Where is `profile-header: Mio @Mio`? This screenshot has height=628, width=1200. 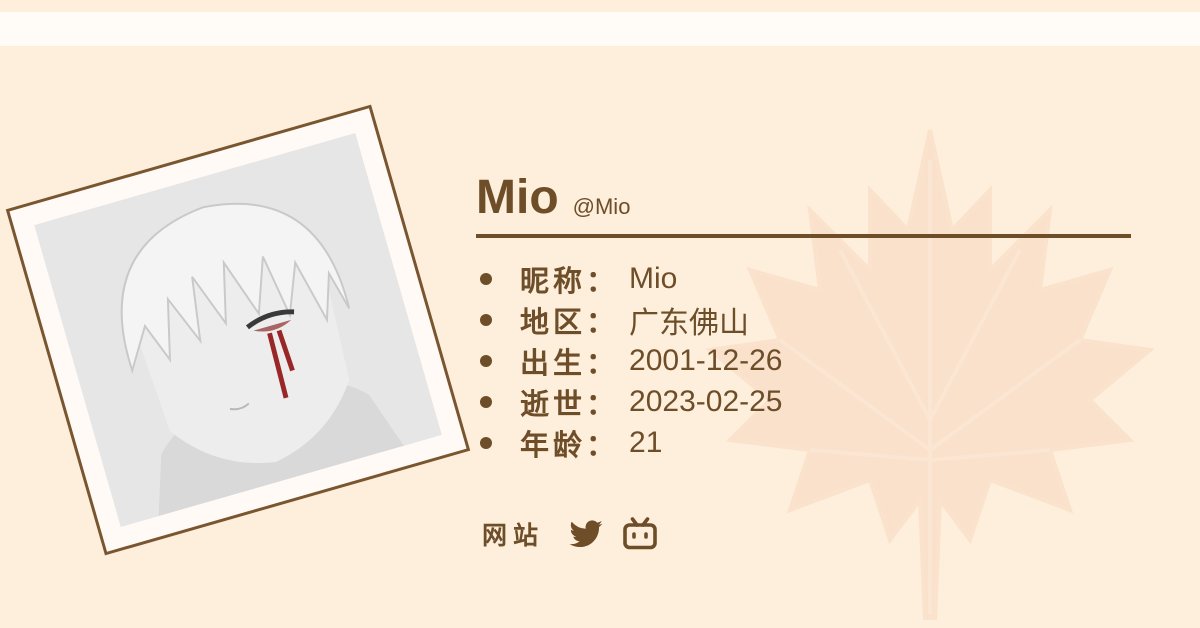
profile-header: Mio @Mio is located at coordinates (803, 205).